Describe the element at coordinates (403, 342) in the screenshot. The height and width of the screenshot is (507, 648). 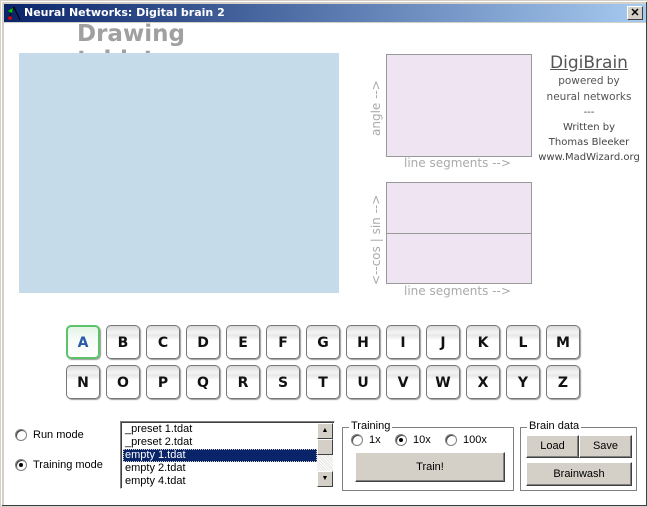
I see `letter-button-i: I` at that location.